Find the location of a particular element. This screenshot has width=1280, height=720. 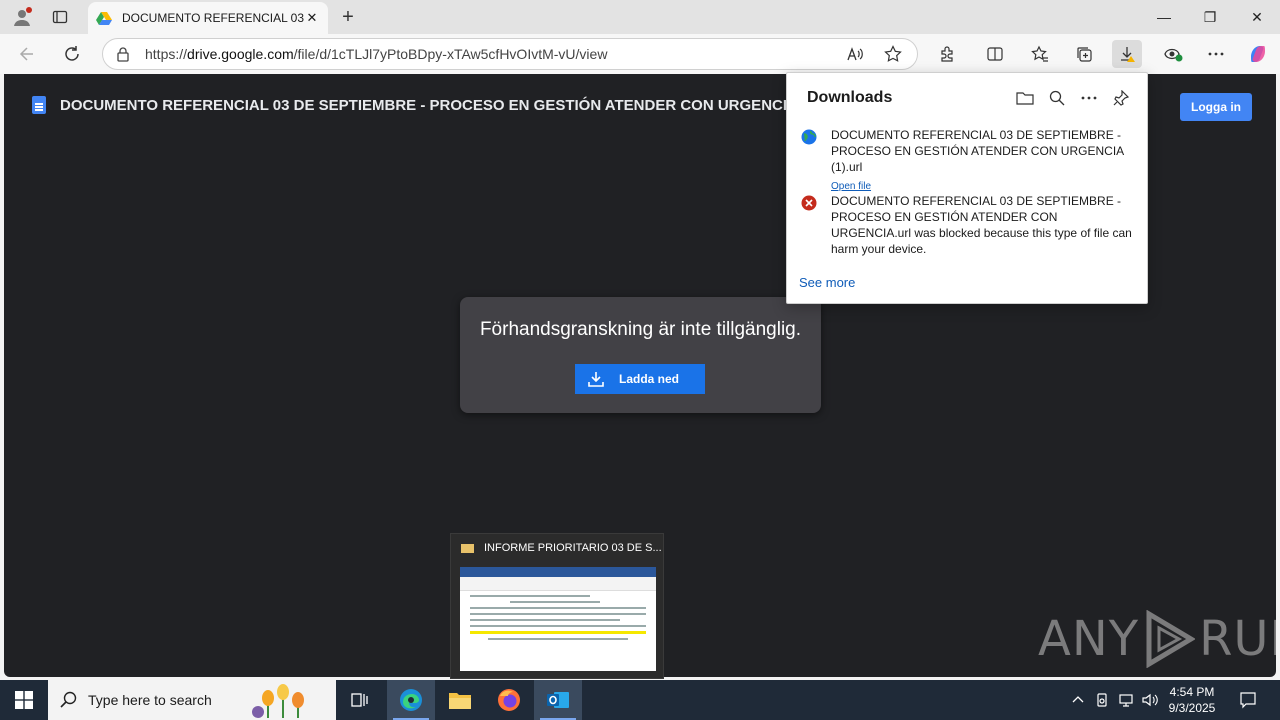

envelope-icon is located at coordinates (467, 548).